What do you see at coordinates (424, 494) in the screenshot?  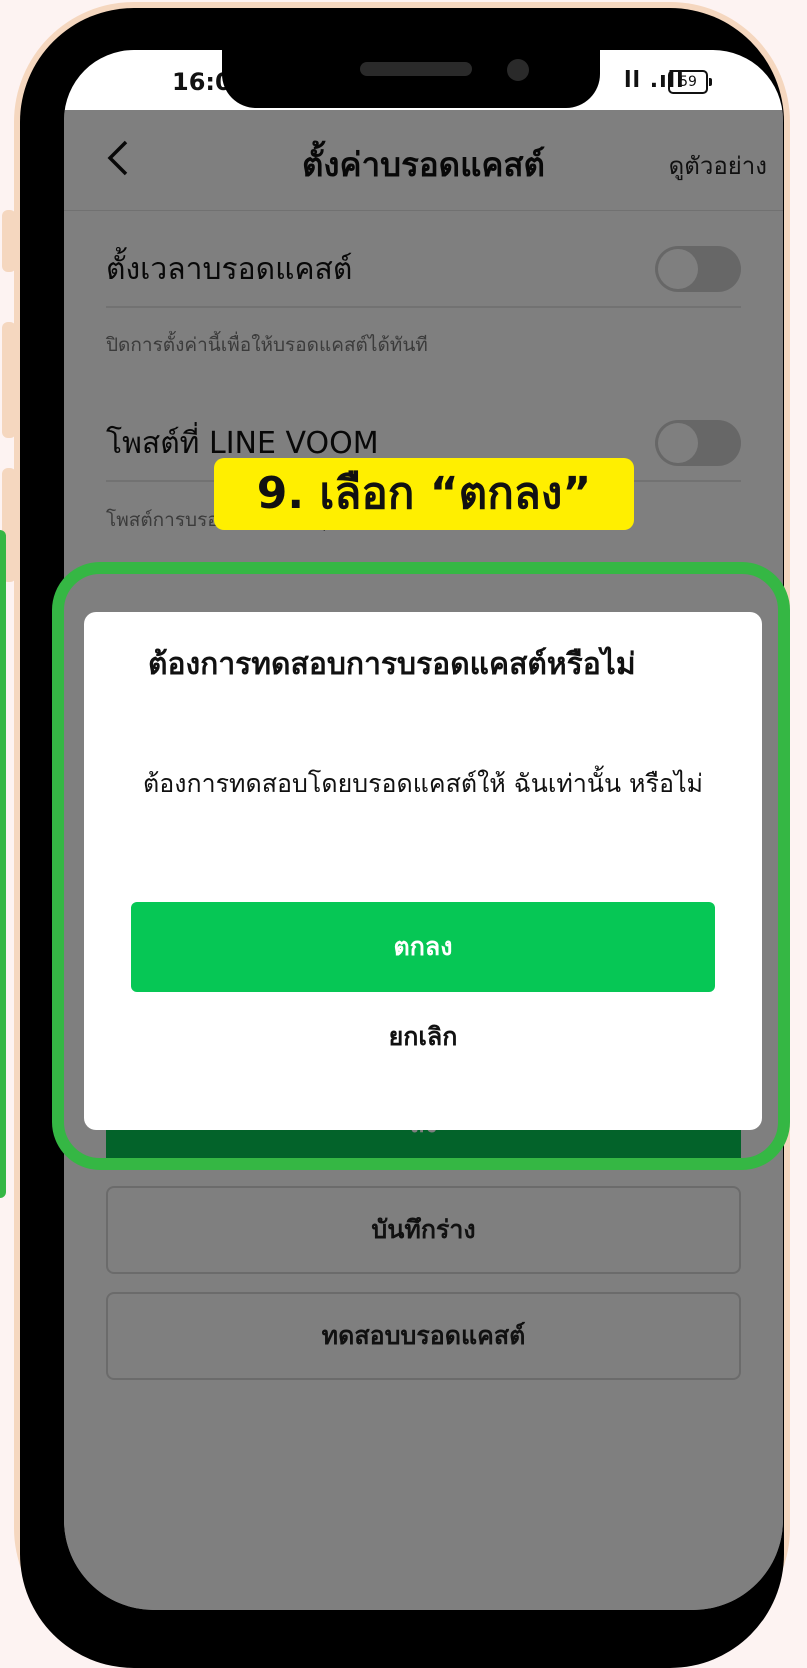 I see `step-annotation-label: 9. เลือก “ตกลง”` at bounding box center [424, 494].